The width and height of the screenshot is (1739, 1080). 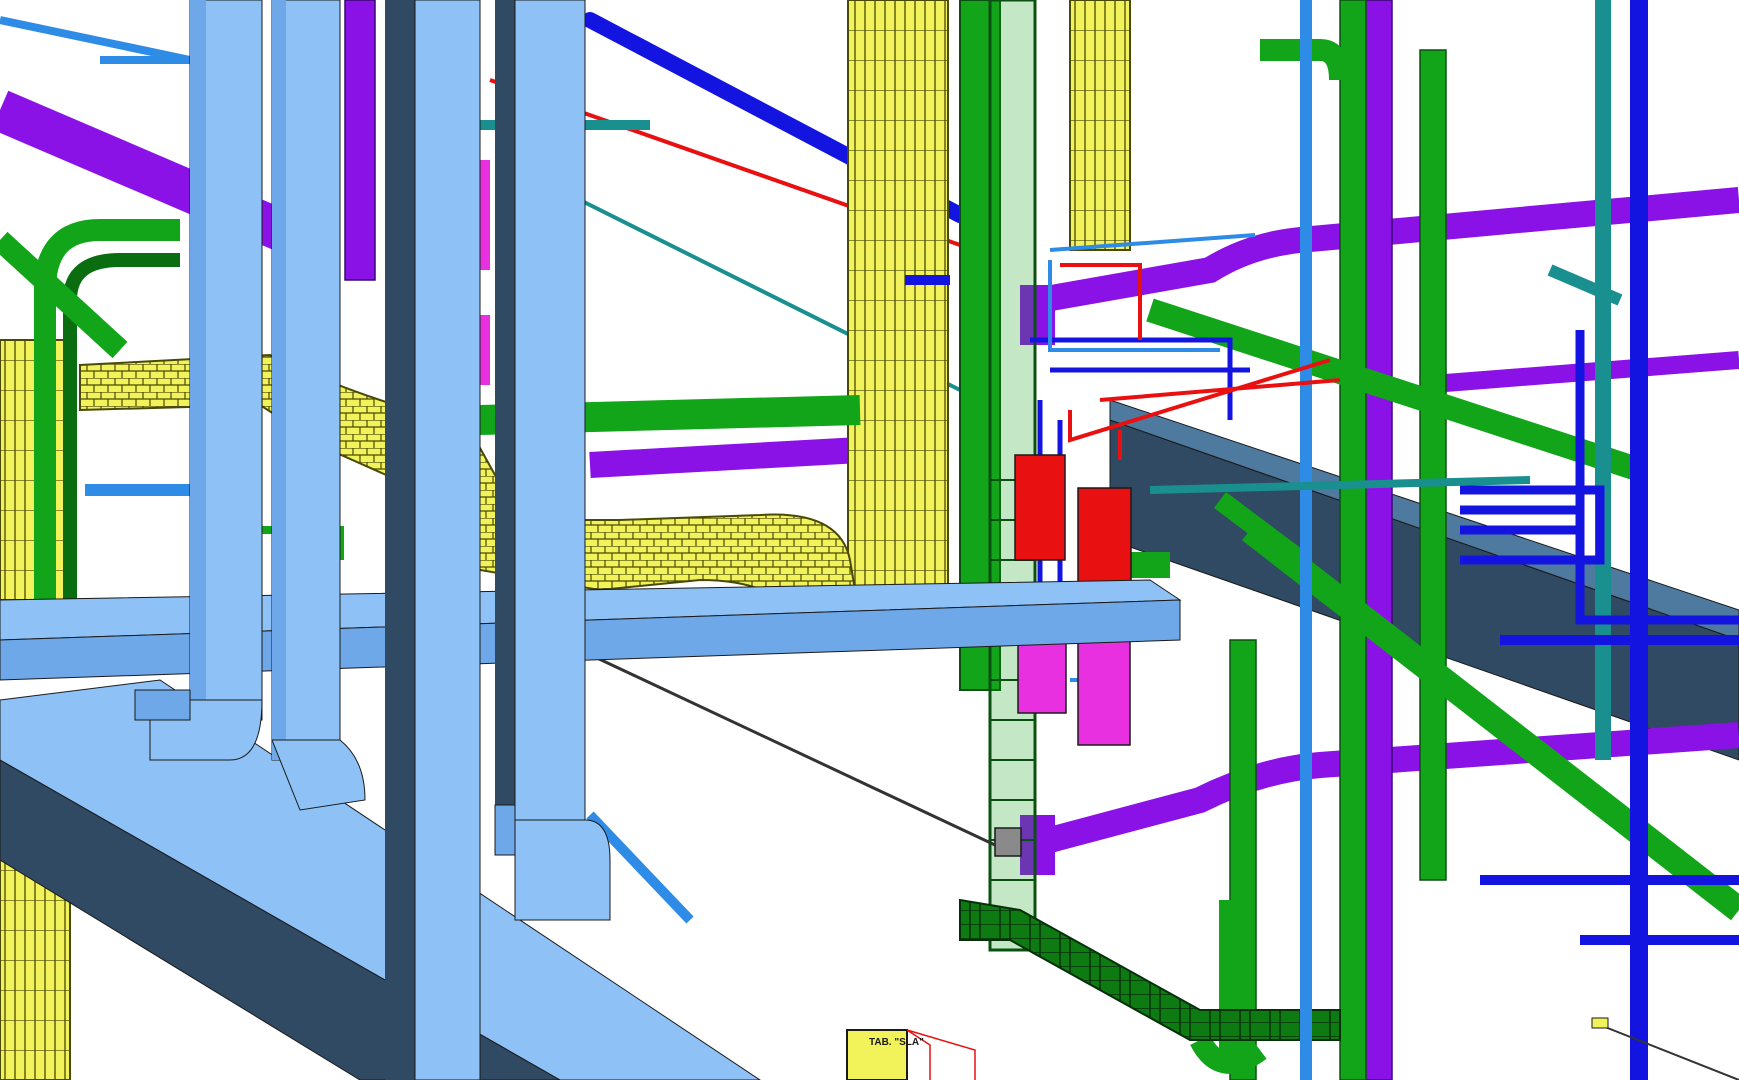 What do you see at coordinates (896, 1042) in the screenshot?
I see `panel-label: TAB. "SLA"` at bounding box center [896, 1042].